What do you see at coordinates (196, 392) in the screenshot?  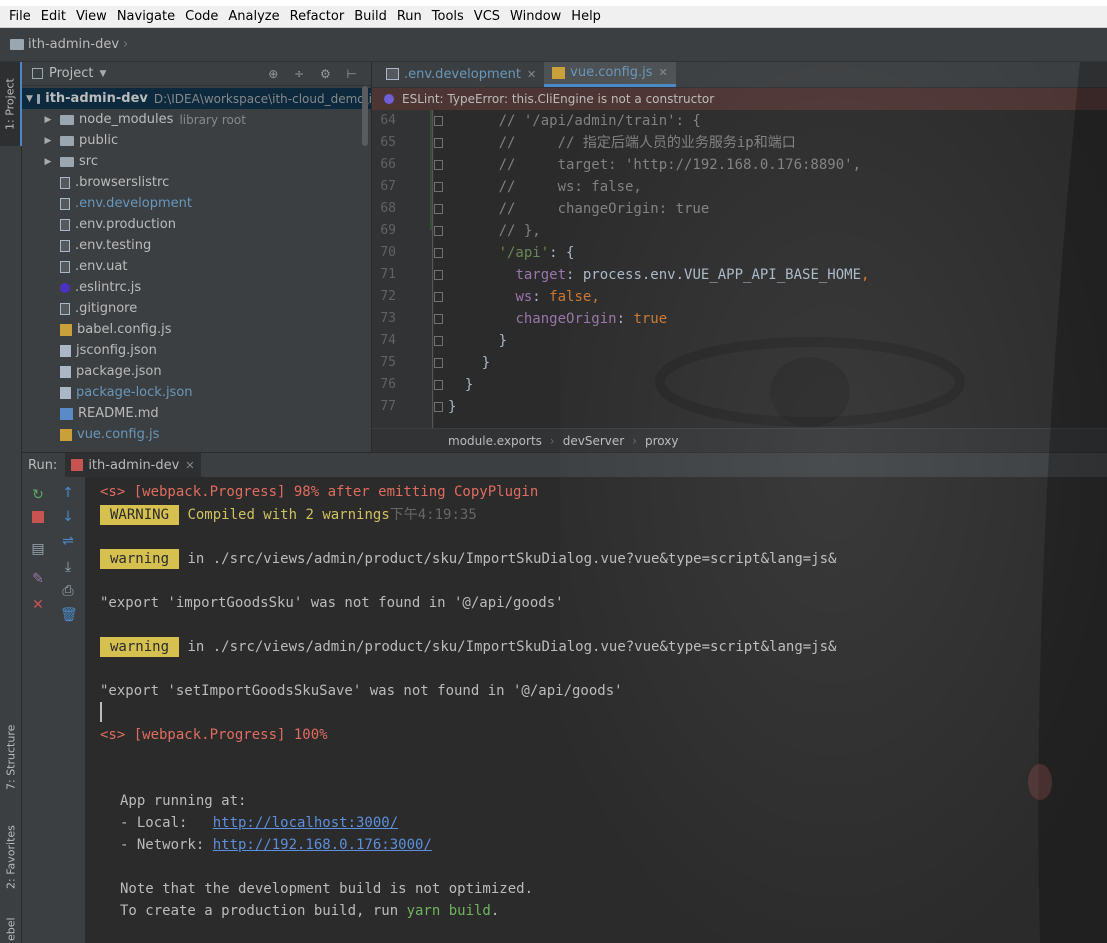 I see `tree-item: package-lock.json` at bounding box center [196, 392].